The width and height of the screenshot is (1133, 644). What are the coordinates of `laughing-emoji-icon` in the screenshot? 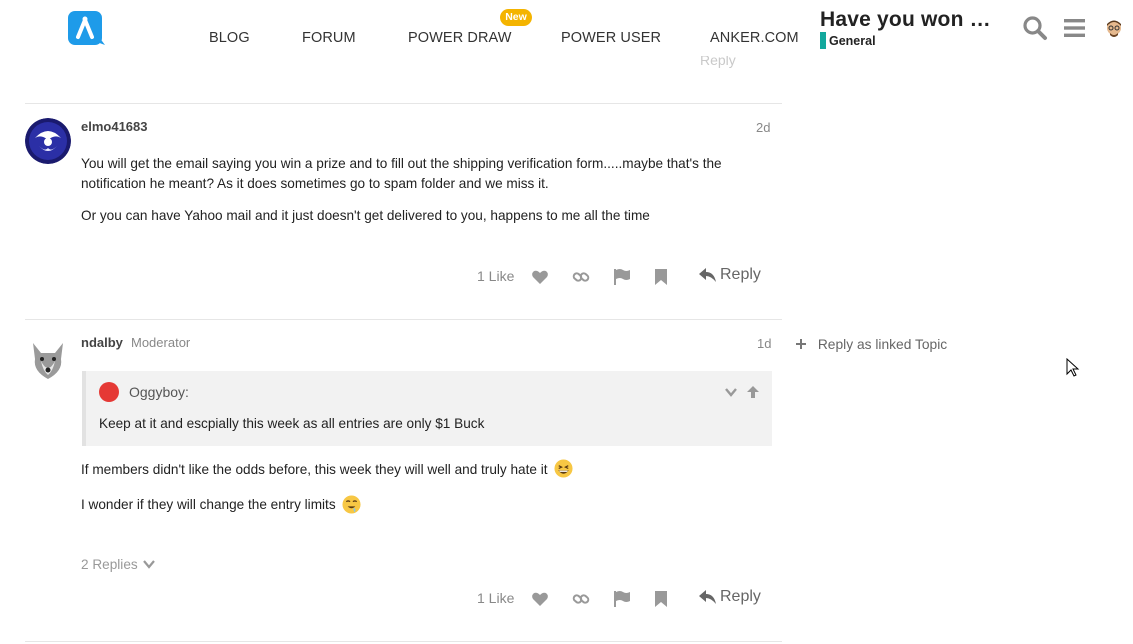 It's located at (563, 468).